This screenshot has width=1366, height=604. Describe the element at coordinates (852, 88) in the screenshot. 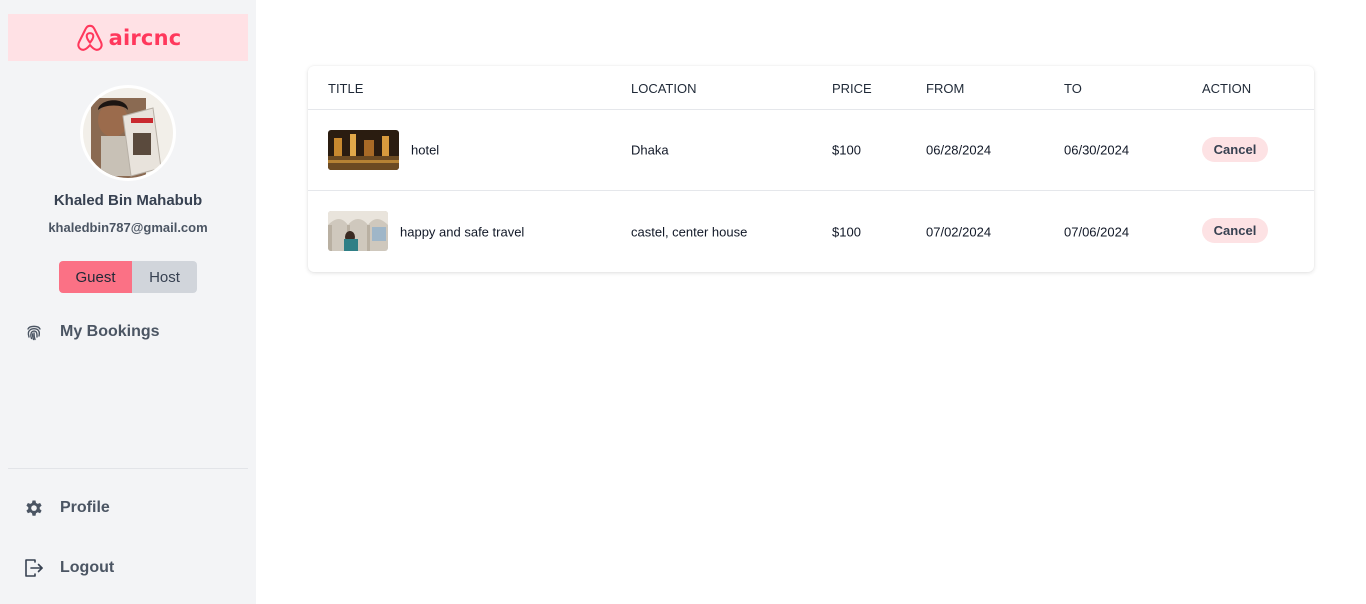

I see `header-price: PRICE` at that location.